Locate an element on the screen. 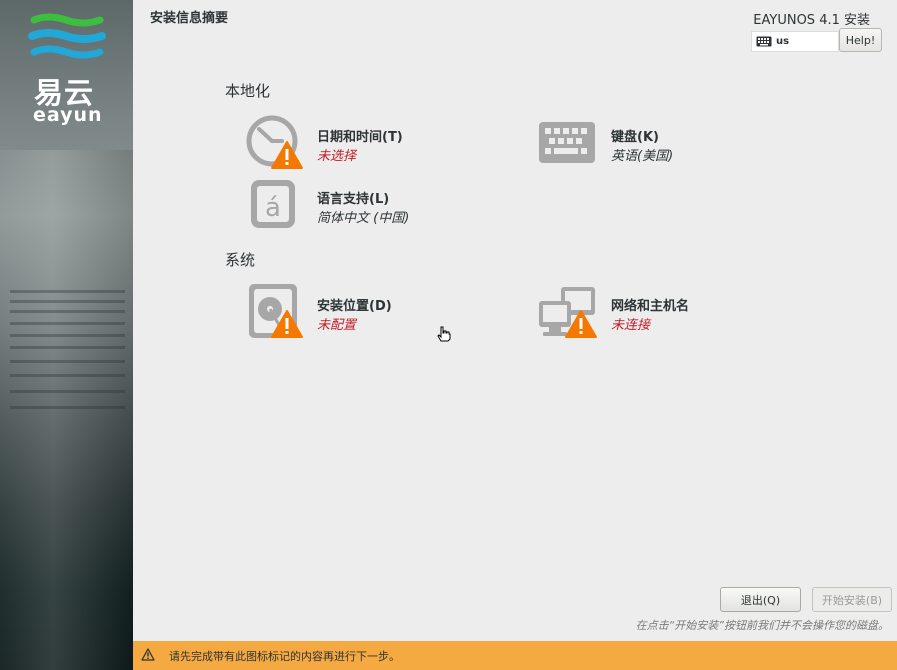 The height and width of the screenshot is (670, 897). sidebar-background is located at coordinates (66, 410).